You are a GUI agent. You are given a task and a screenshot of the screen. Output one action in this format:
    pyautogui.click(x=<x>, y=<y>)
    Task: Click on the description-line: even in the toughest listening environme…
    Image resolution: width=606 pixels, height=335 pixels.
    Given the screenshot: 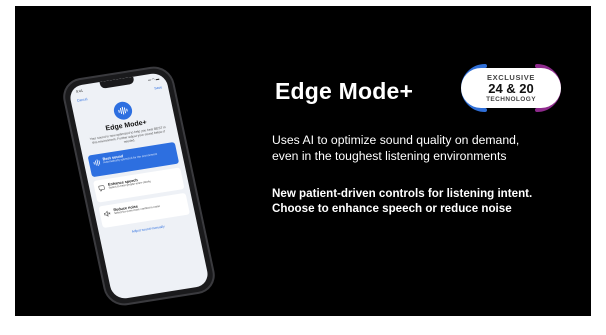 What is the action you would take?
    pyautogui.click(x=389, y=155)
    